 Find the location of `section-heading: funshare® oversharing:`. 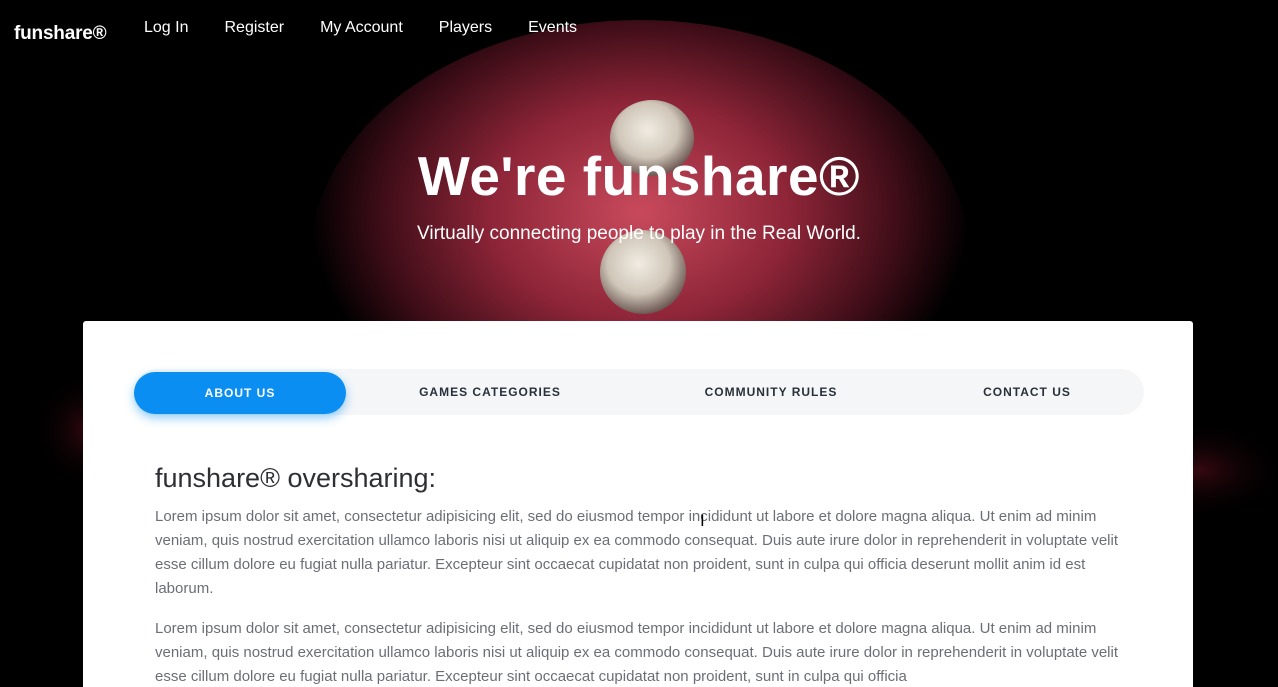

section-heading: funshare® oversharing: is located at coordinates (296, 478).